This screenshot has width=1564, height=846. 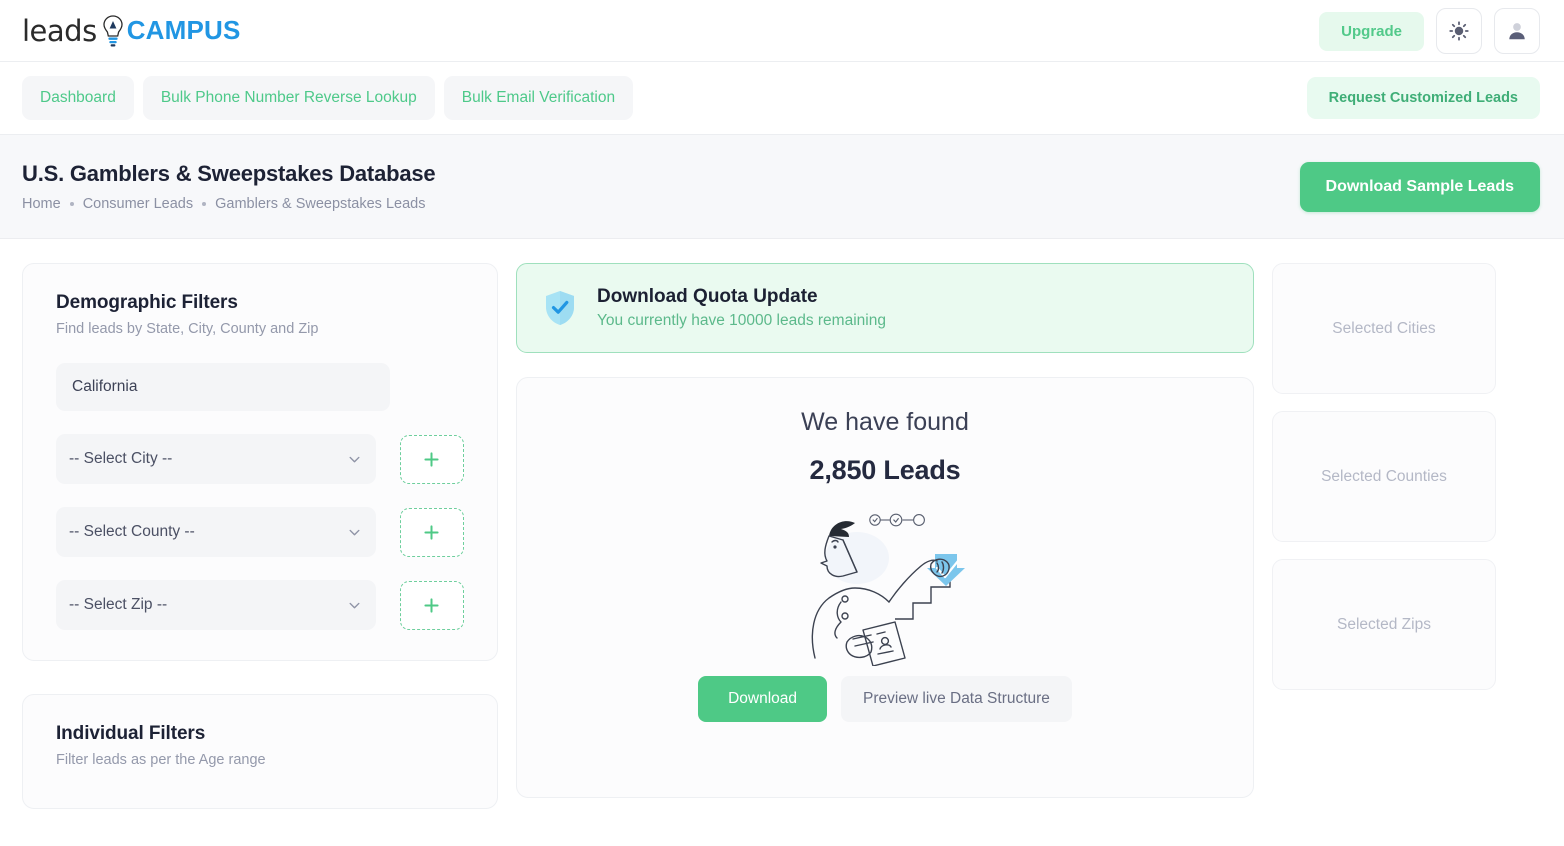 What do you see at coordinates (131, 733) in the screenshot?
I see `individual-filters-title: Individual Filters` at bounding box center [131, 733].